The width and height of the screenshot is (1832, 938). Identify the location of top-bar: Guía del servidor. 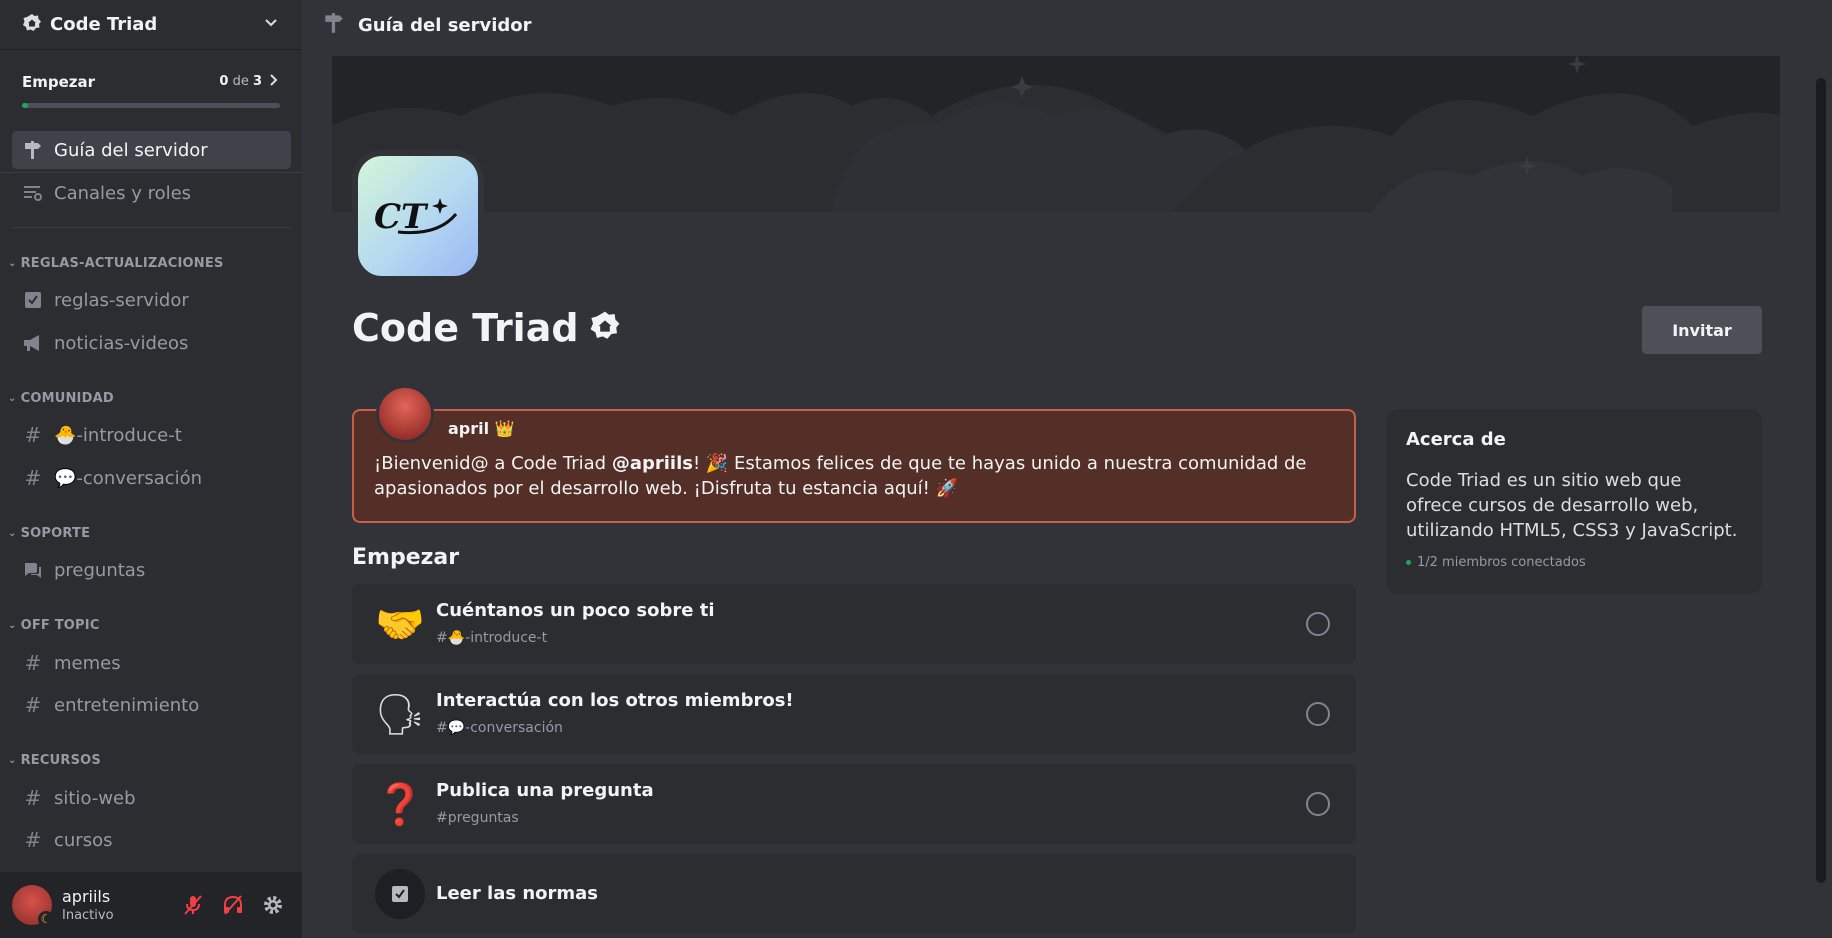
(1067, 25).